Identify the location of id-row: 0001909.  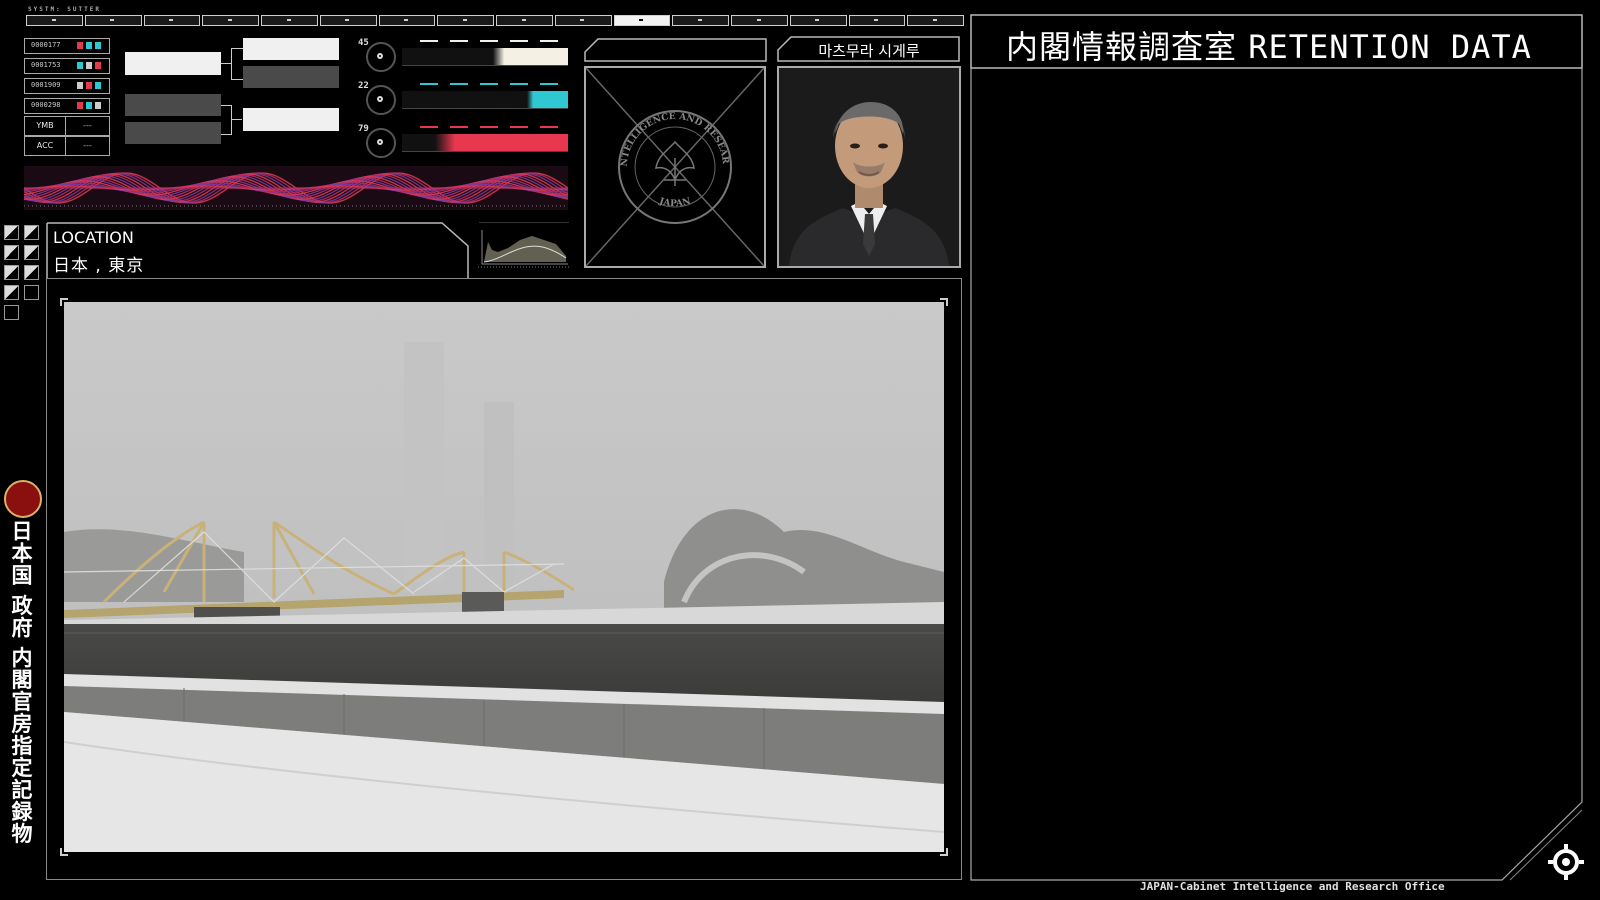
(67, 86).